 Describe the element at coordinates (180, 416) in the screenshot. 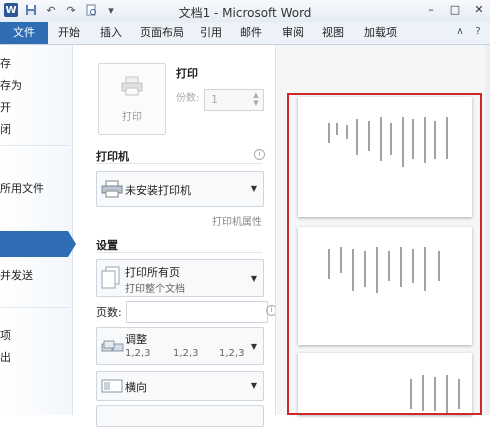

I see `paper-size-dropdown` at that location.